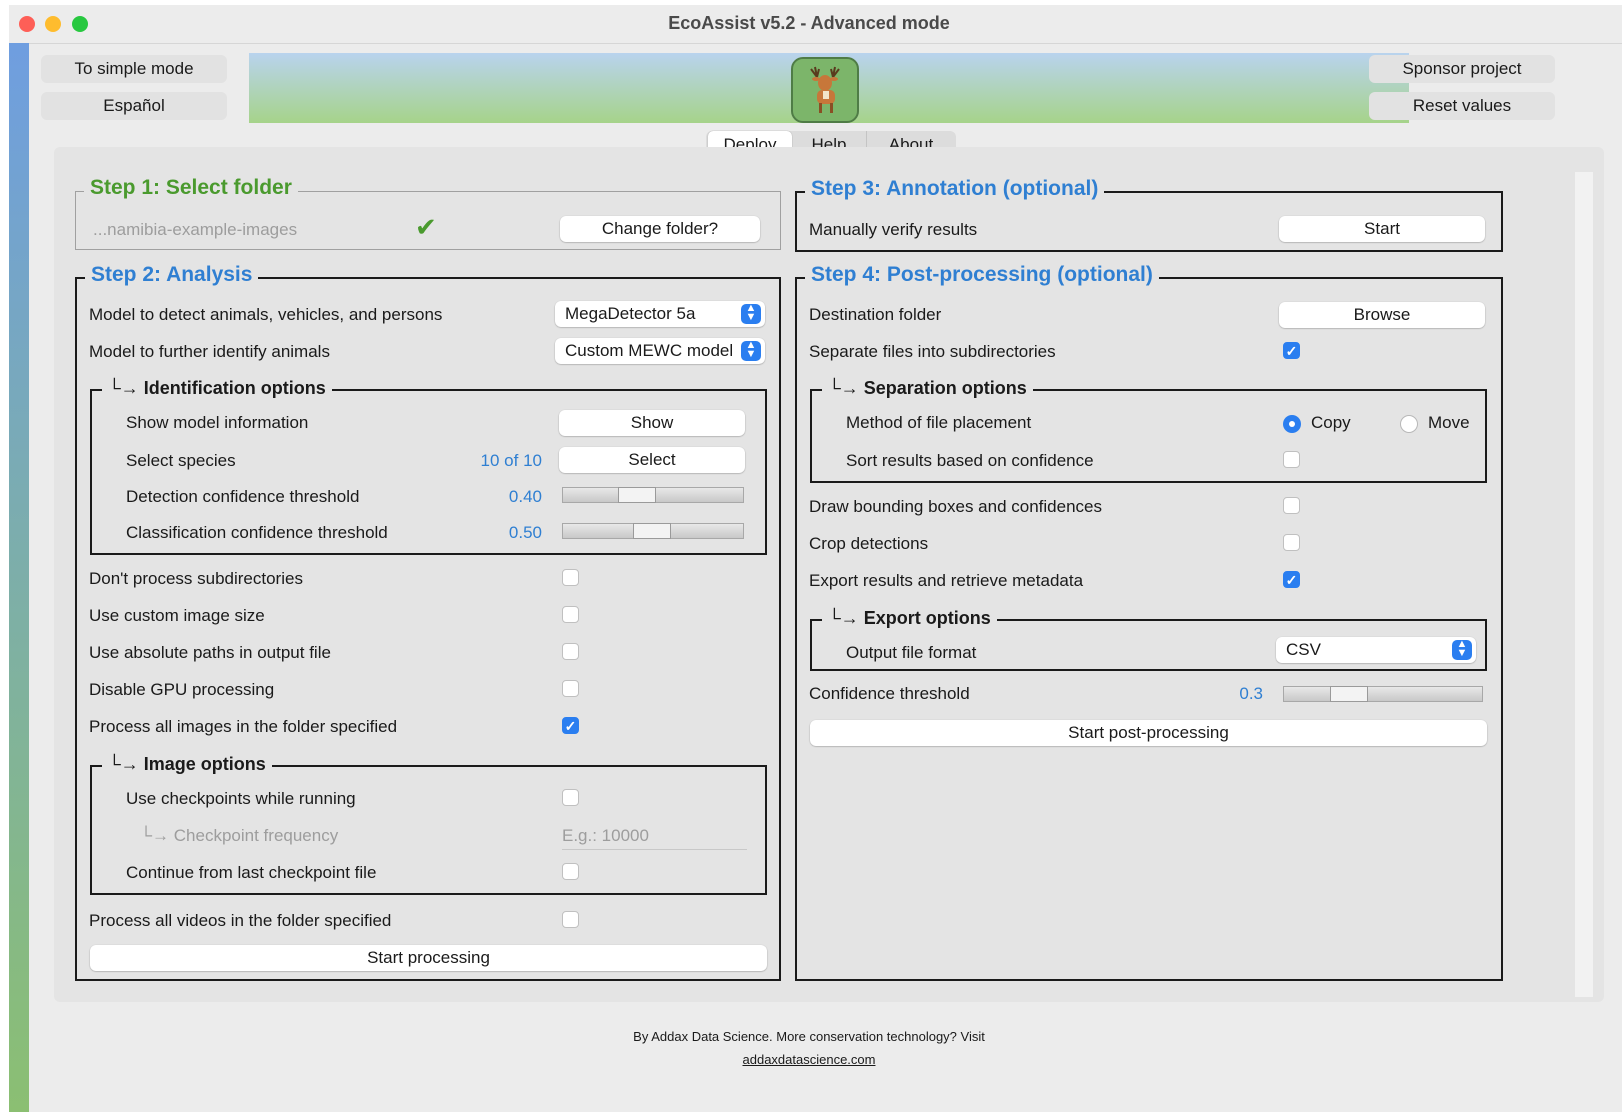 The height and width of the screenshot is (1112, 1622). Describe the element at coordinates (1291, 459) in the screenshot. I see `sort-confidence-checkbox` at that location.